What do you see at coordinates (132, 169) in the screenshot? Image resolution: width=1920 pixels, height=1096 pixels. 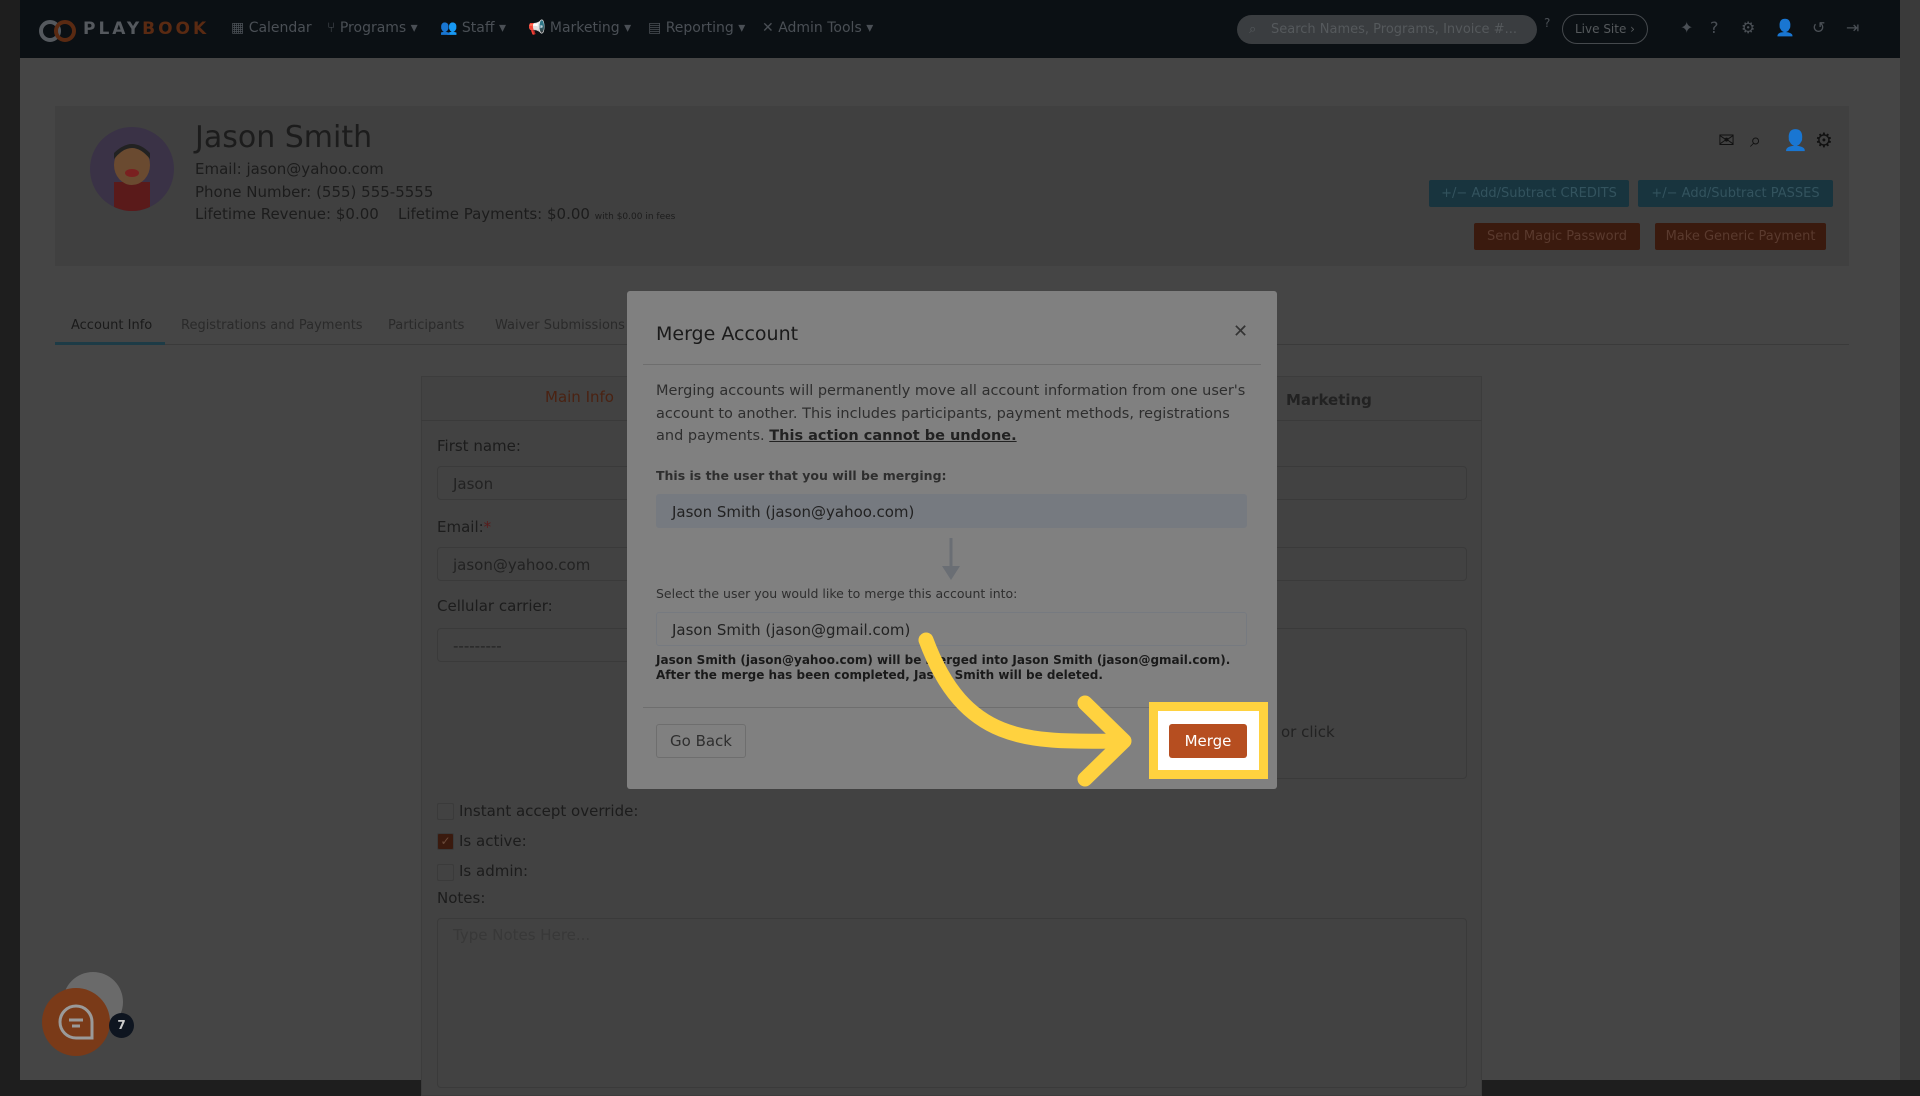 I see `avatar` at bounding box center [132, 169].